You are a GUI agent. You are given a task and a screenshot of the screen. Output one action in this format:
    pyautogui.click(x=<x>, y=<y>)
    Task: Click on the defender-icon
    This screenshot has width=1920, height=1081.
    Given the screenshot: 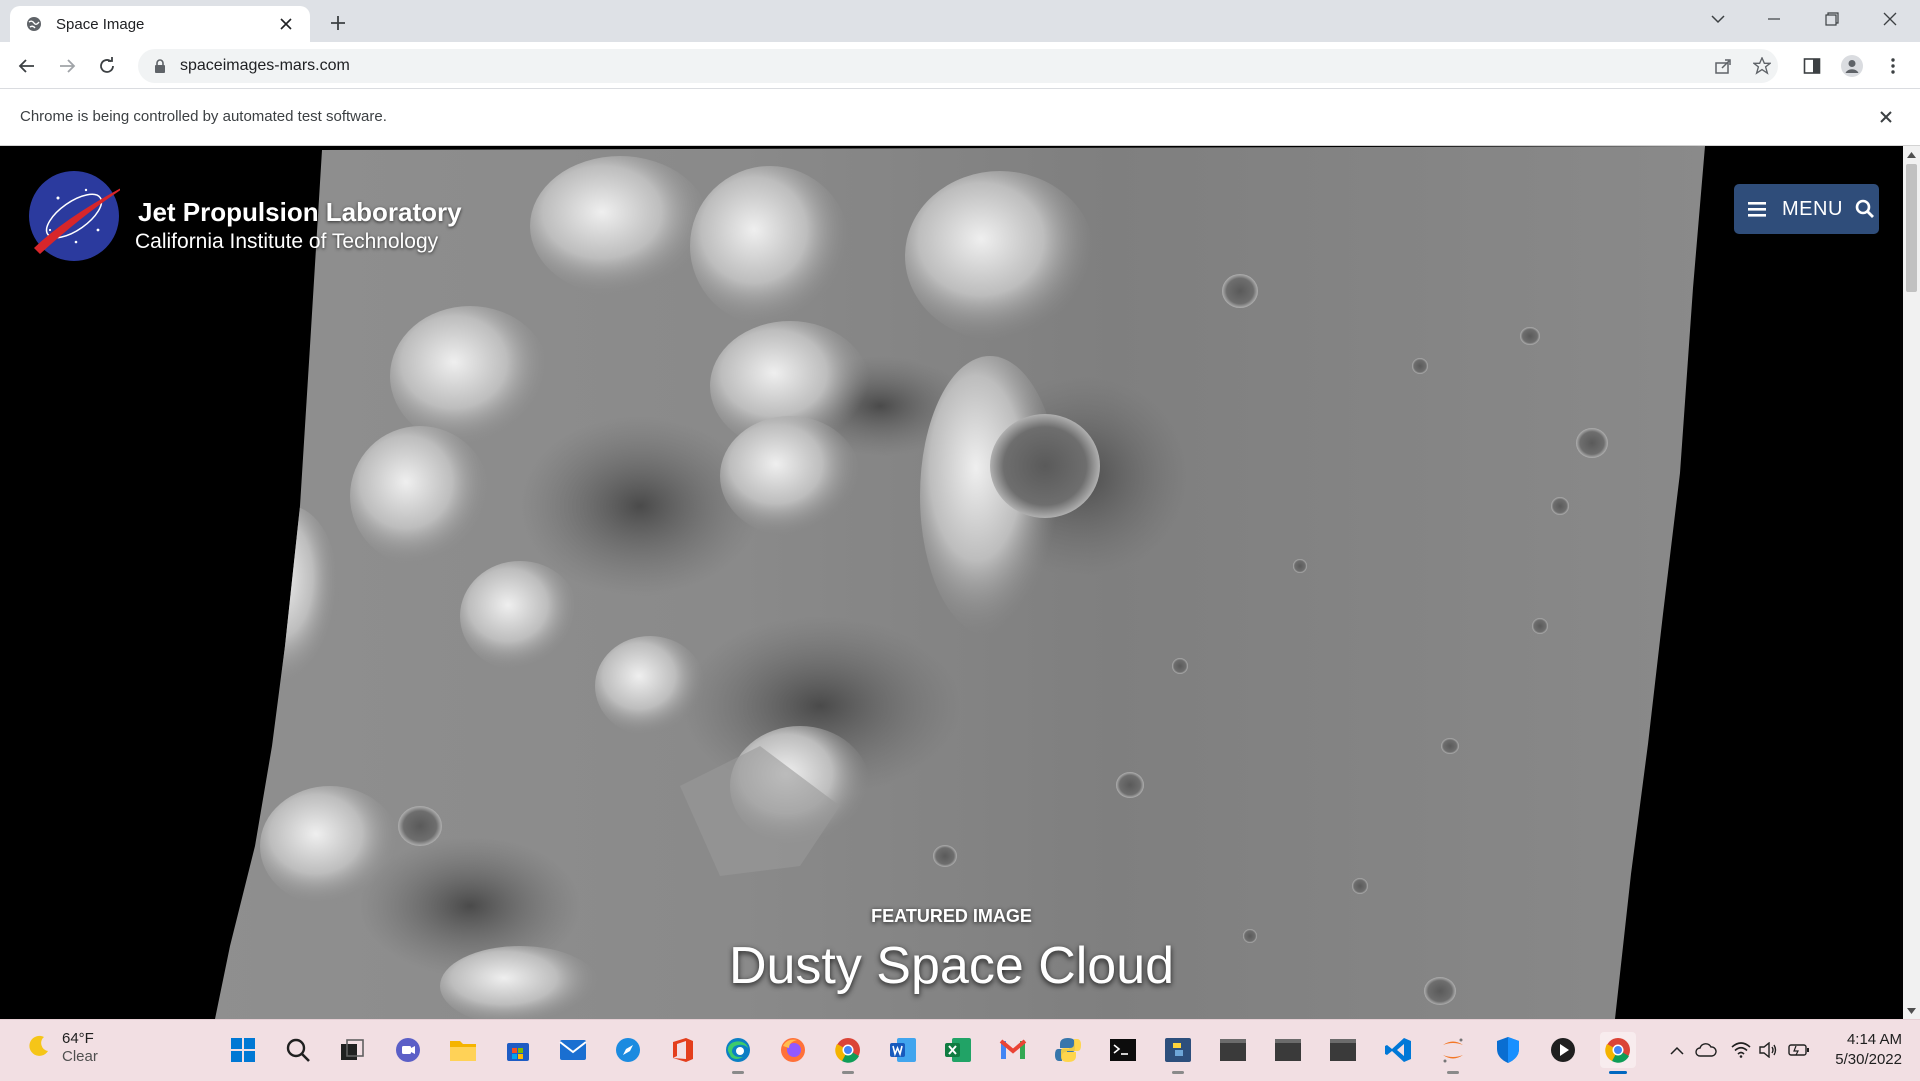 What is the action you would take?
    pyautogui.click(x=1508, y=1050)
    